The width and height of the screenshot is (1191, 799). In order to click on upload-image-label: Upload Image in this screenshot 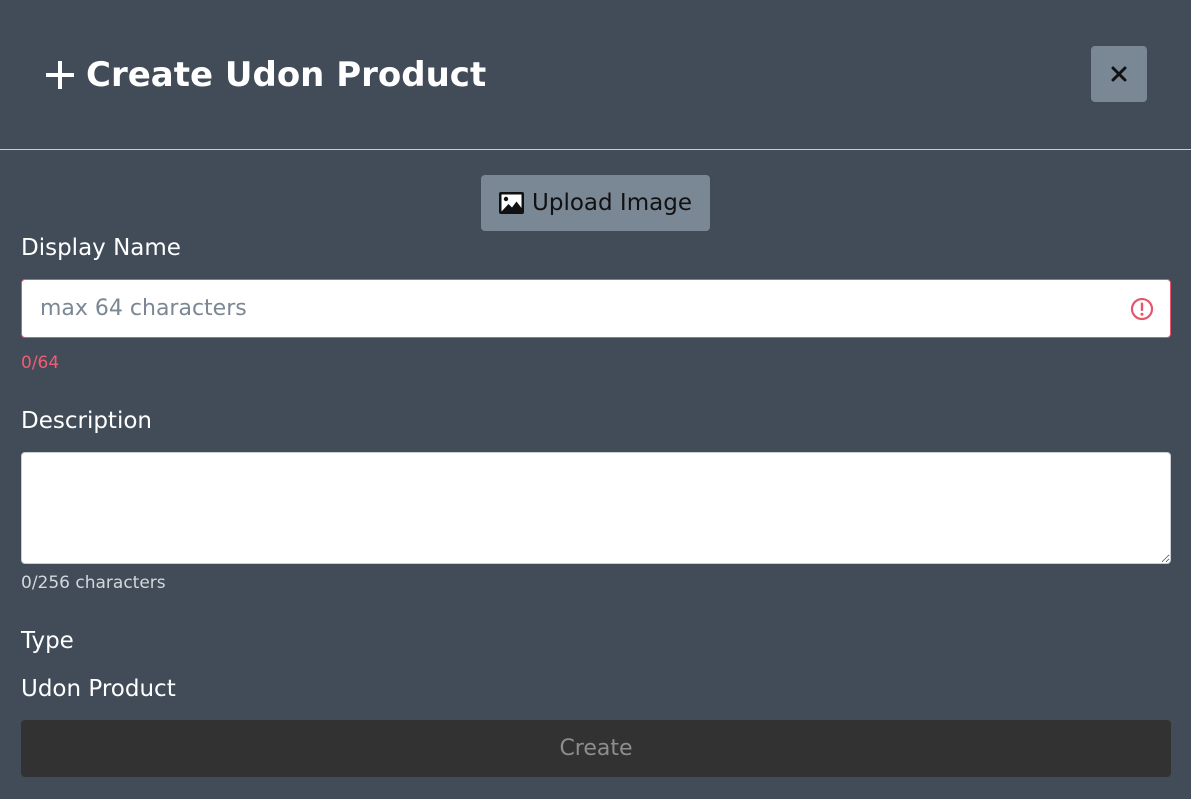, I will do `click(612, 203)`.